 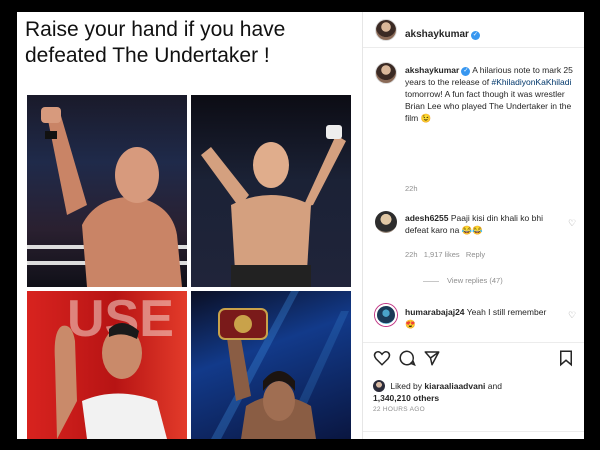 What do you see at coordinates (271, 365) in the screenshot?
I see `photo-wrestler-belt` at bounding box center [271, 365].